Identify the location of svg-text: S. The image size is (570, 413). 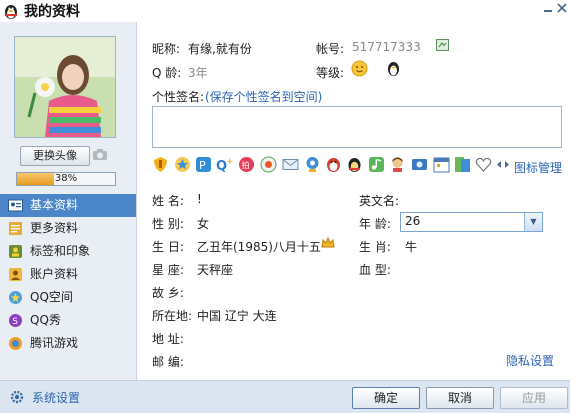
(15, 322).